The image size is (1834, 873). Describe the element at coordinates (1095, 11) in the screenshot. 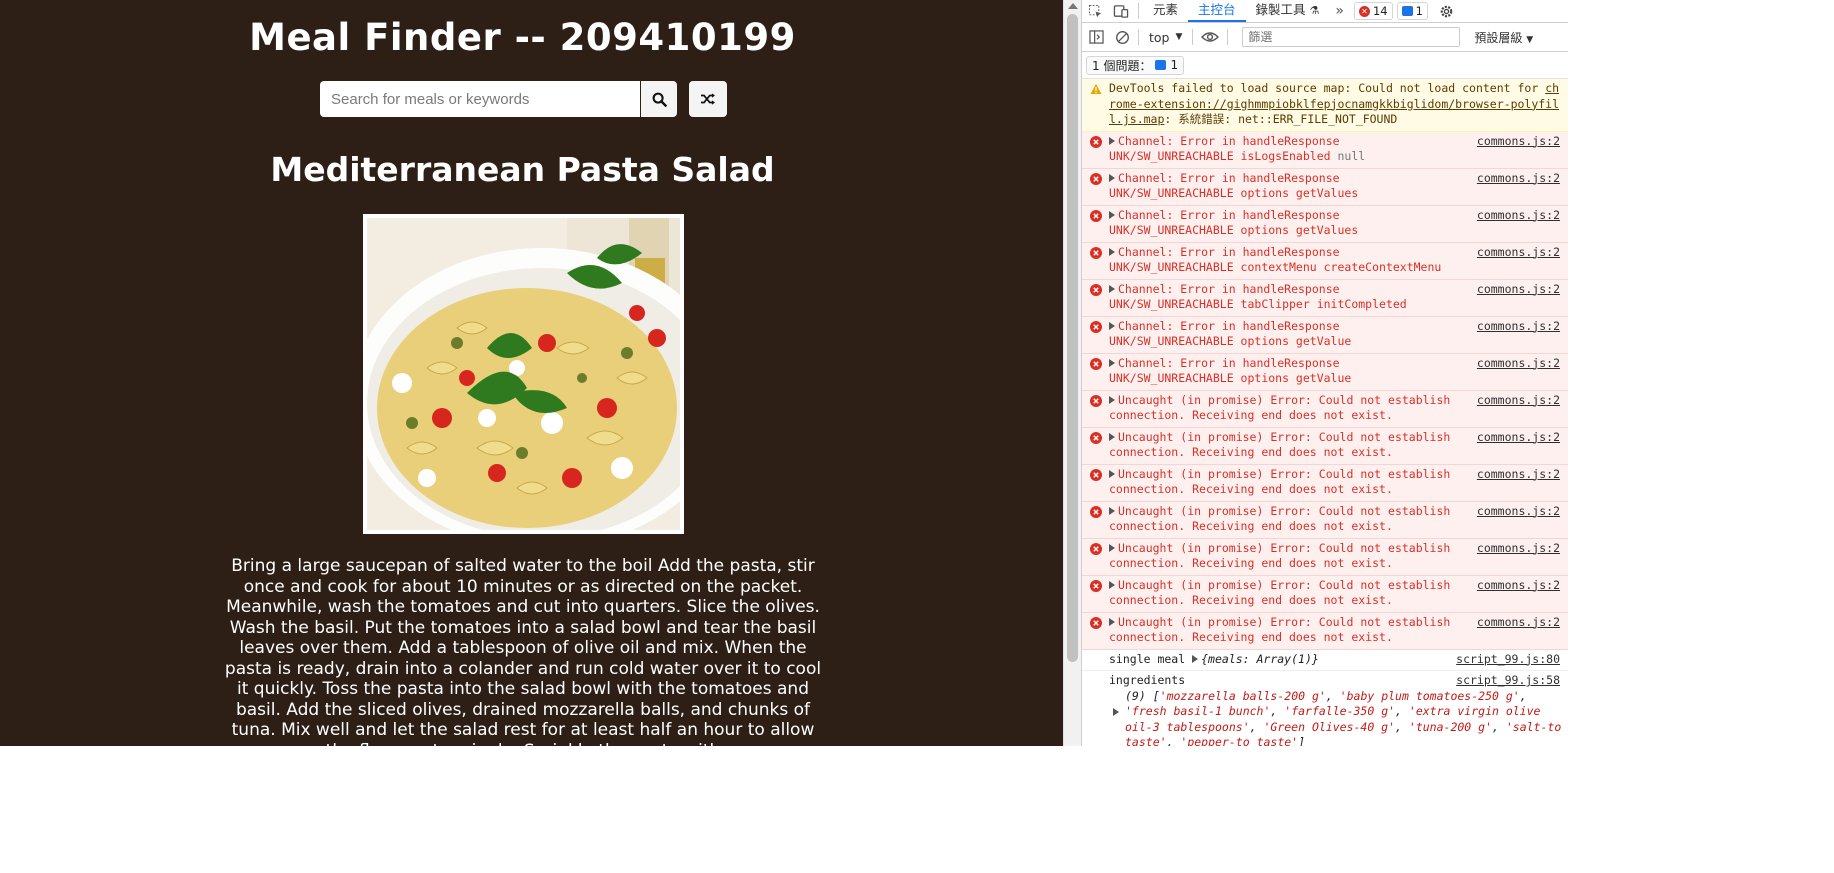

I see `inspect-element-icon` at that location.